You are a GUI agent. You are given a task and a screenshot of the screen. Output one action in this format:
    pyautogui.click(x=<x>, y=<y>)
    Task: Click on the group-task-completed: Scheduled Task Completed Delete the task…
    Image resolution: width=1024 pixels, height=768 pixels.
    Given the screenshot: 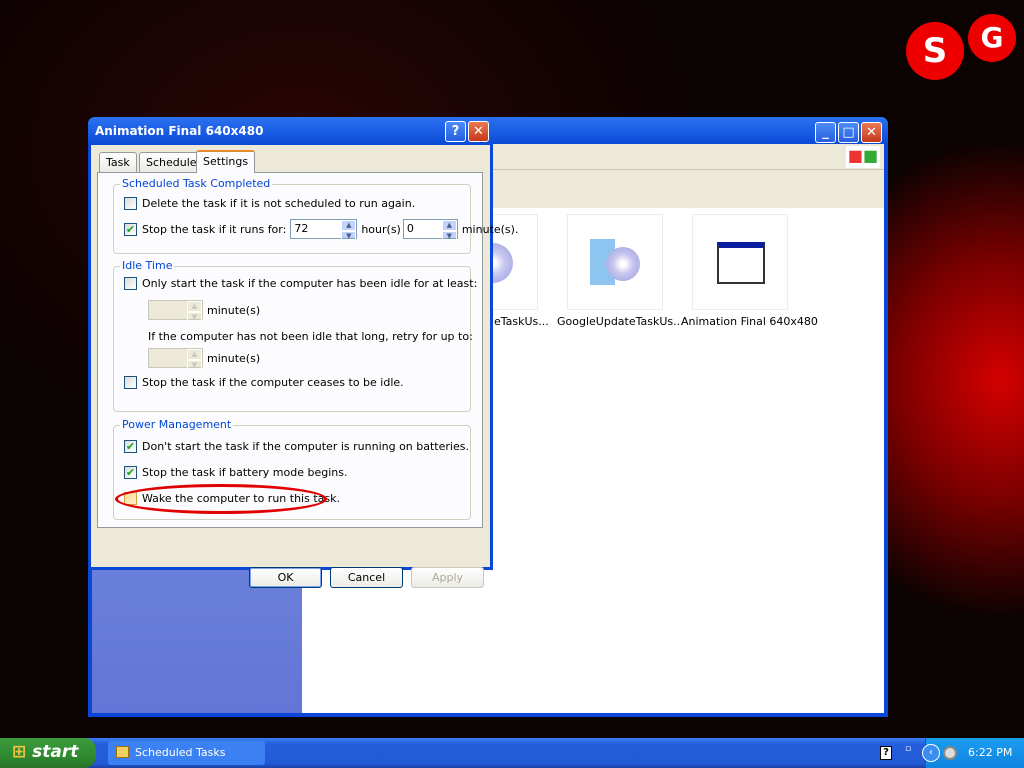 What is the action you would take?
    pyautogui.click(x=315, y=215)
    